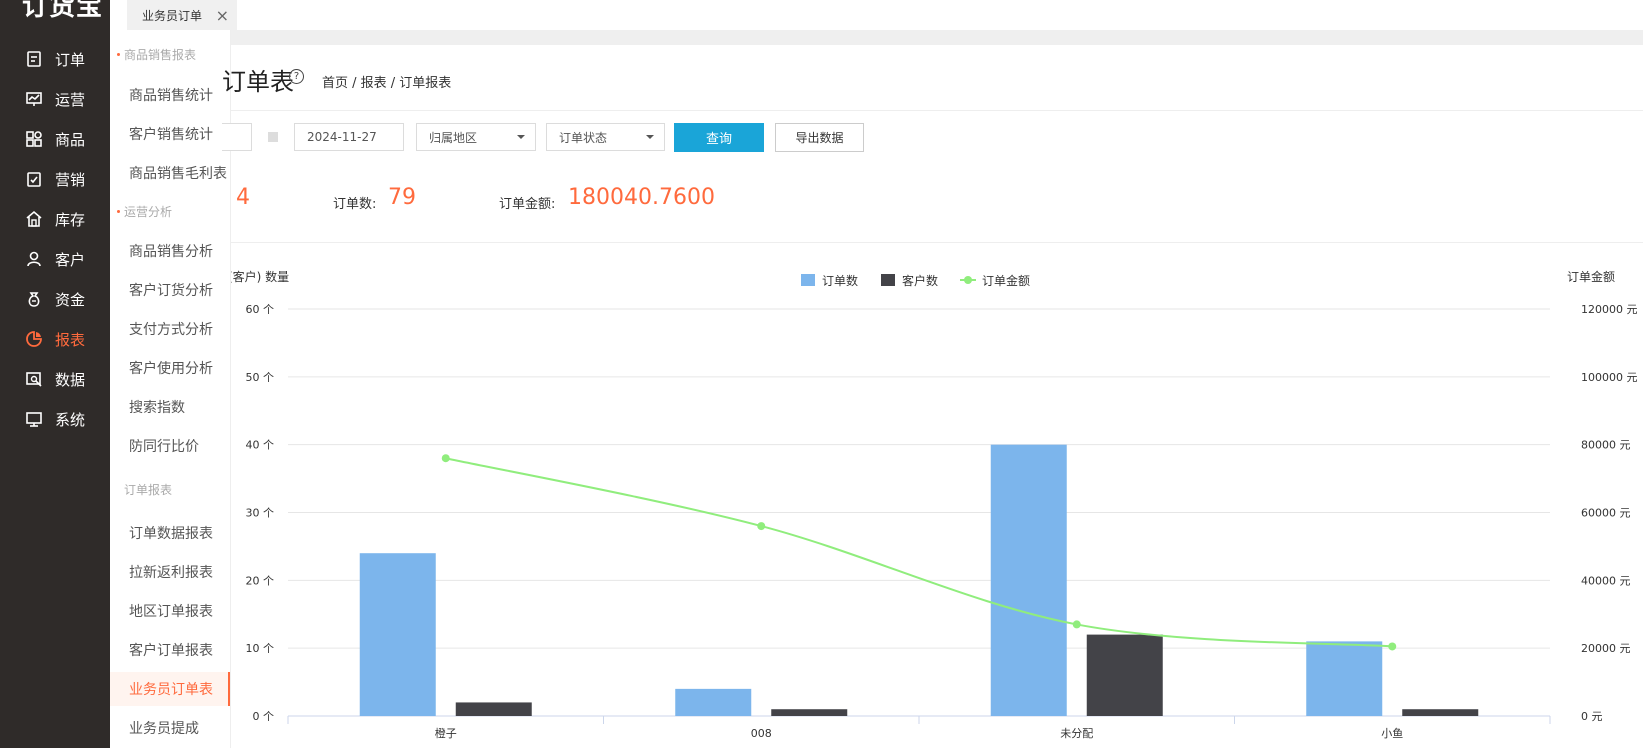  What do you see at coordinates (170, 533) in the screenshot?
I see `submenu-item: 订单数据报表` at bounding box center [170, 533].